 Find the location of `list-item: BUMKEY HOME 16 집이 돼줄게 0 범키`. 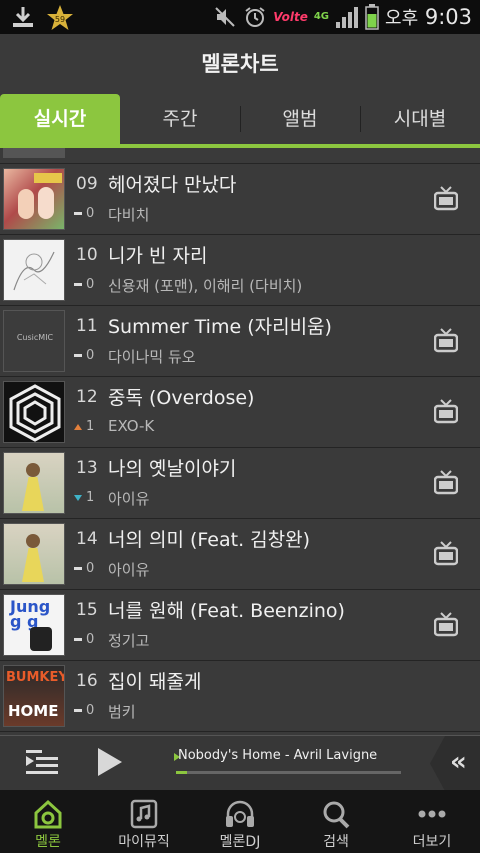

list-item: BUMKEY HOME 16 집이 돼줄게 0 범키 is located at coordinates (240, 697).